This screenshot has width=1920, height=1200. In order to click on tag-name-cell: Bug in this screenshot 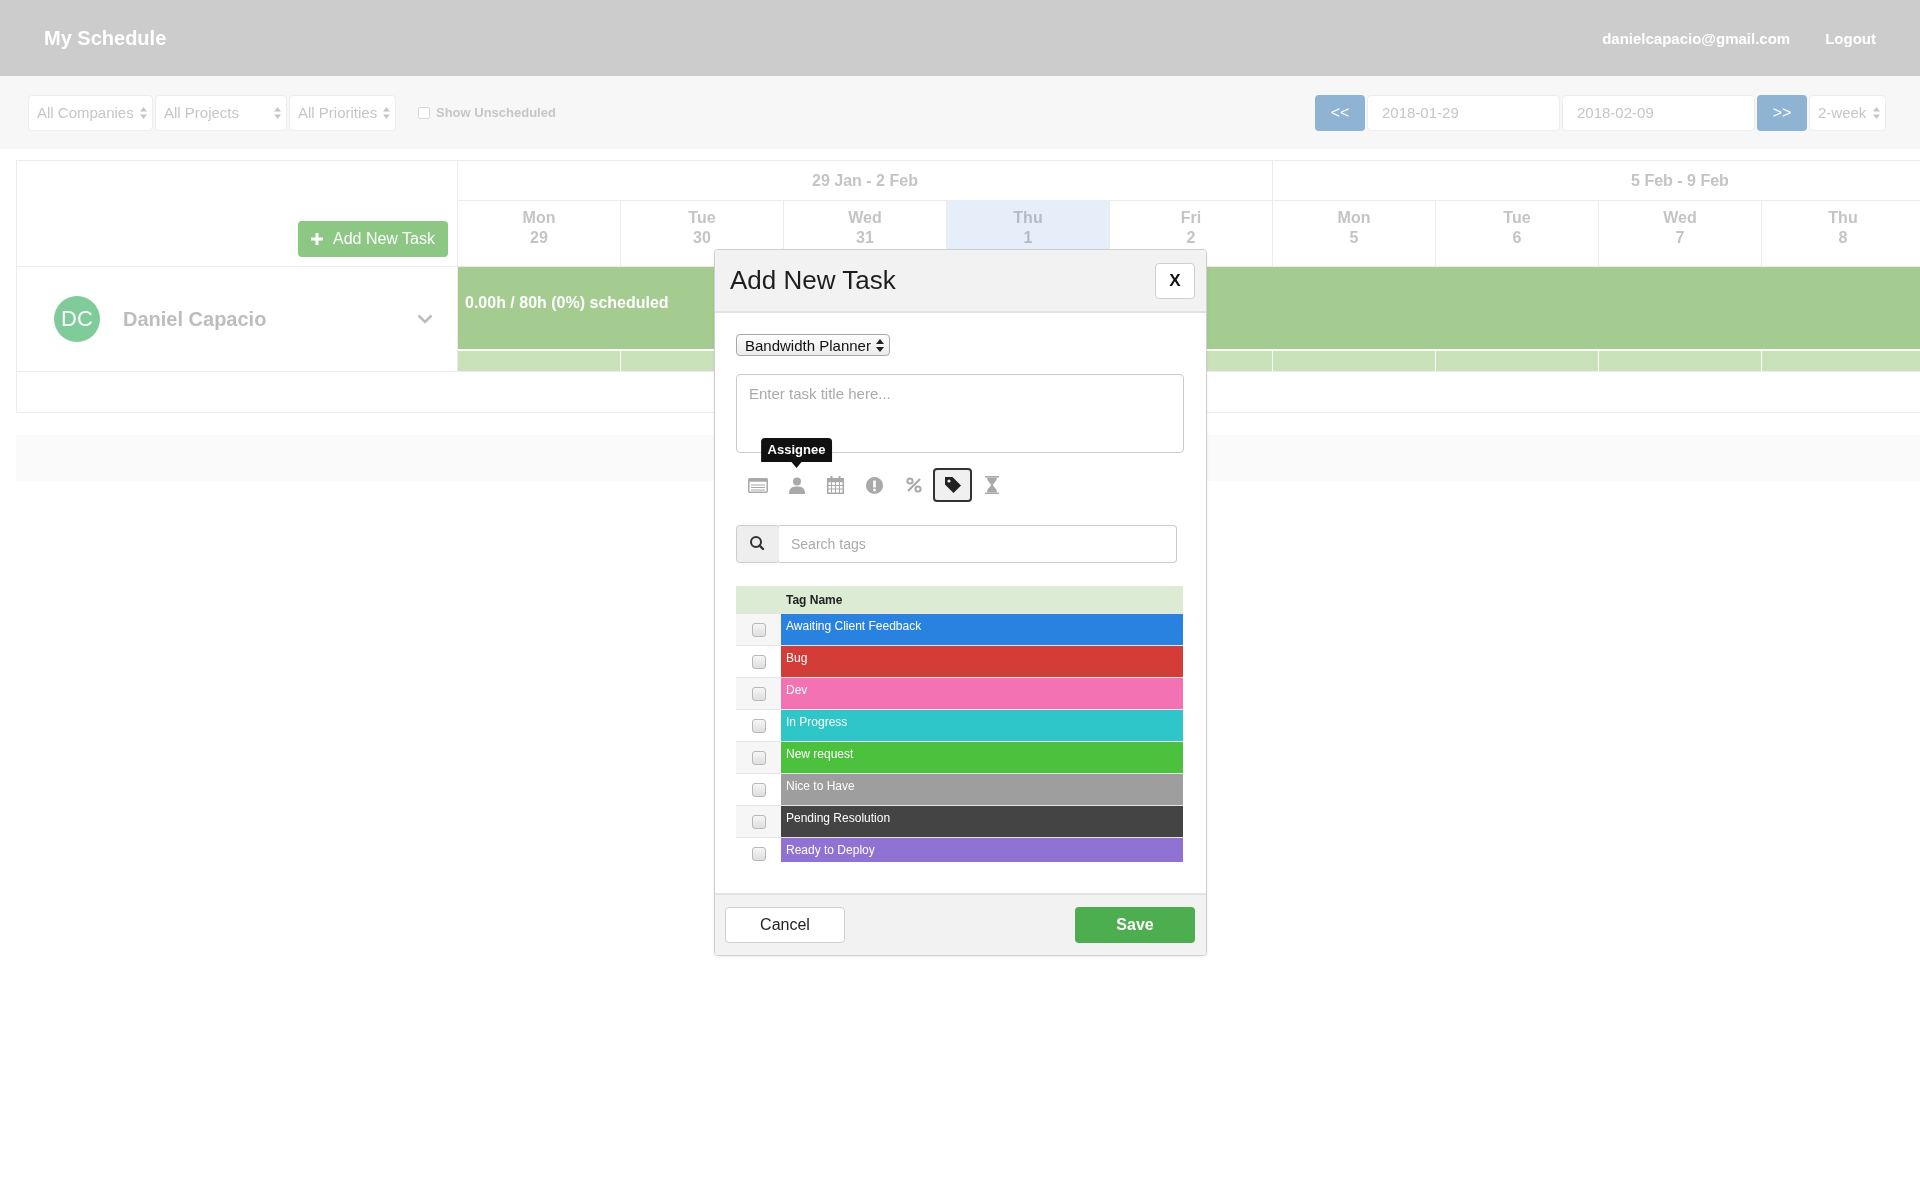, I will do `click(982, 661)`.